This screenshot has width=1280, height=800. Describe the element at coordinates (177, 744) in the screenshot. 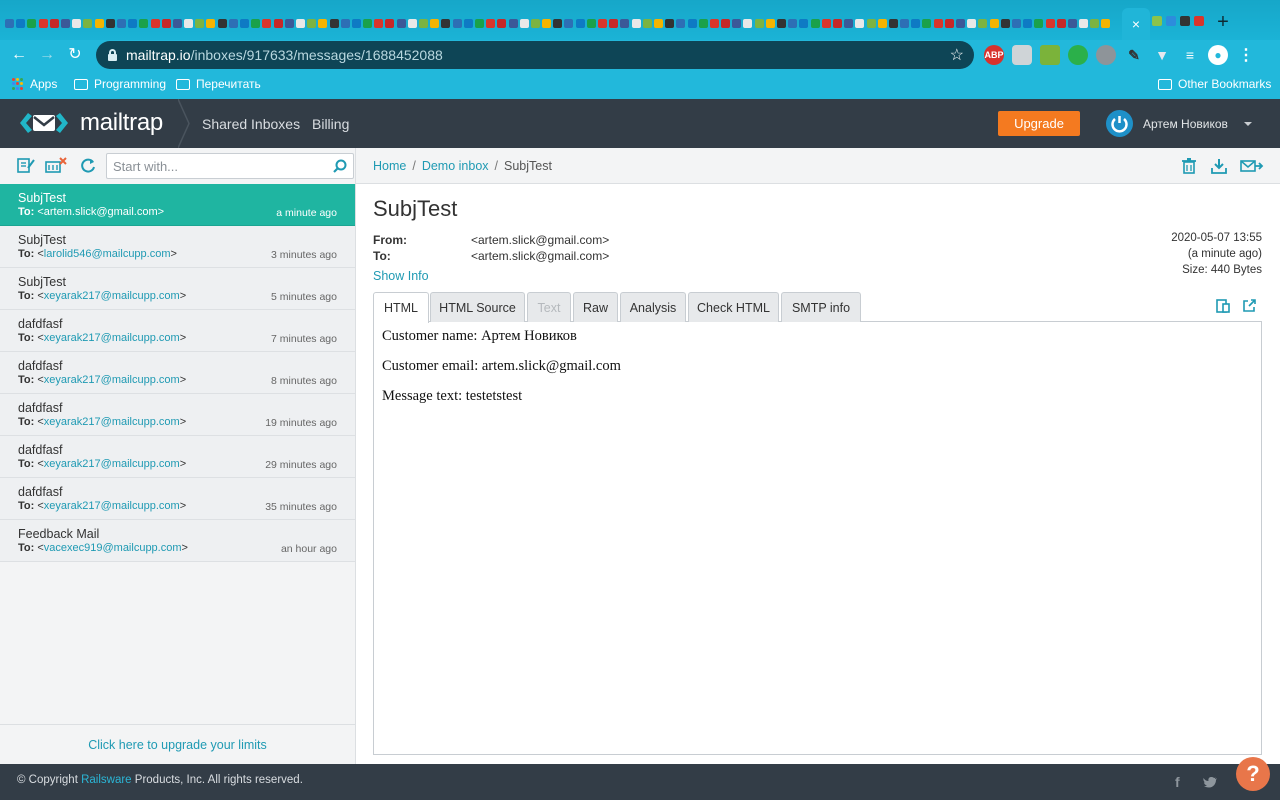

I see `upgrade-limits-link: Click here to upgrade your limits` at that location.